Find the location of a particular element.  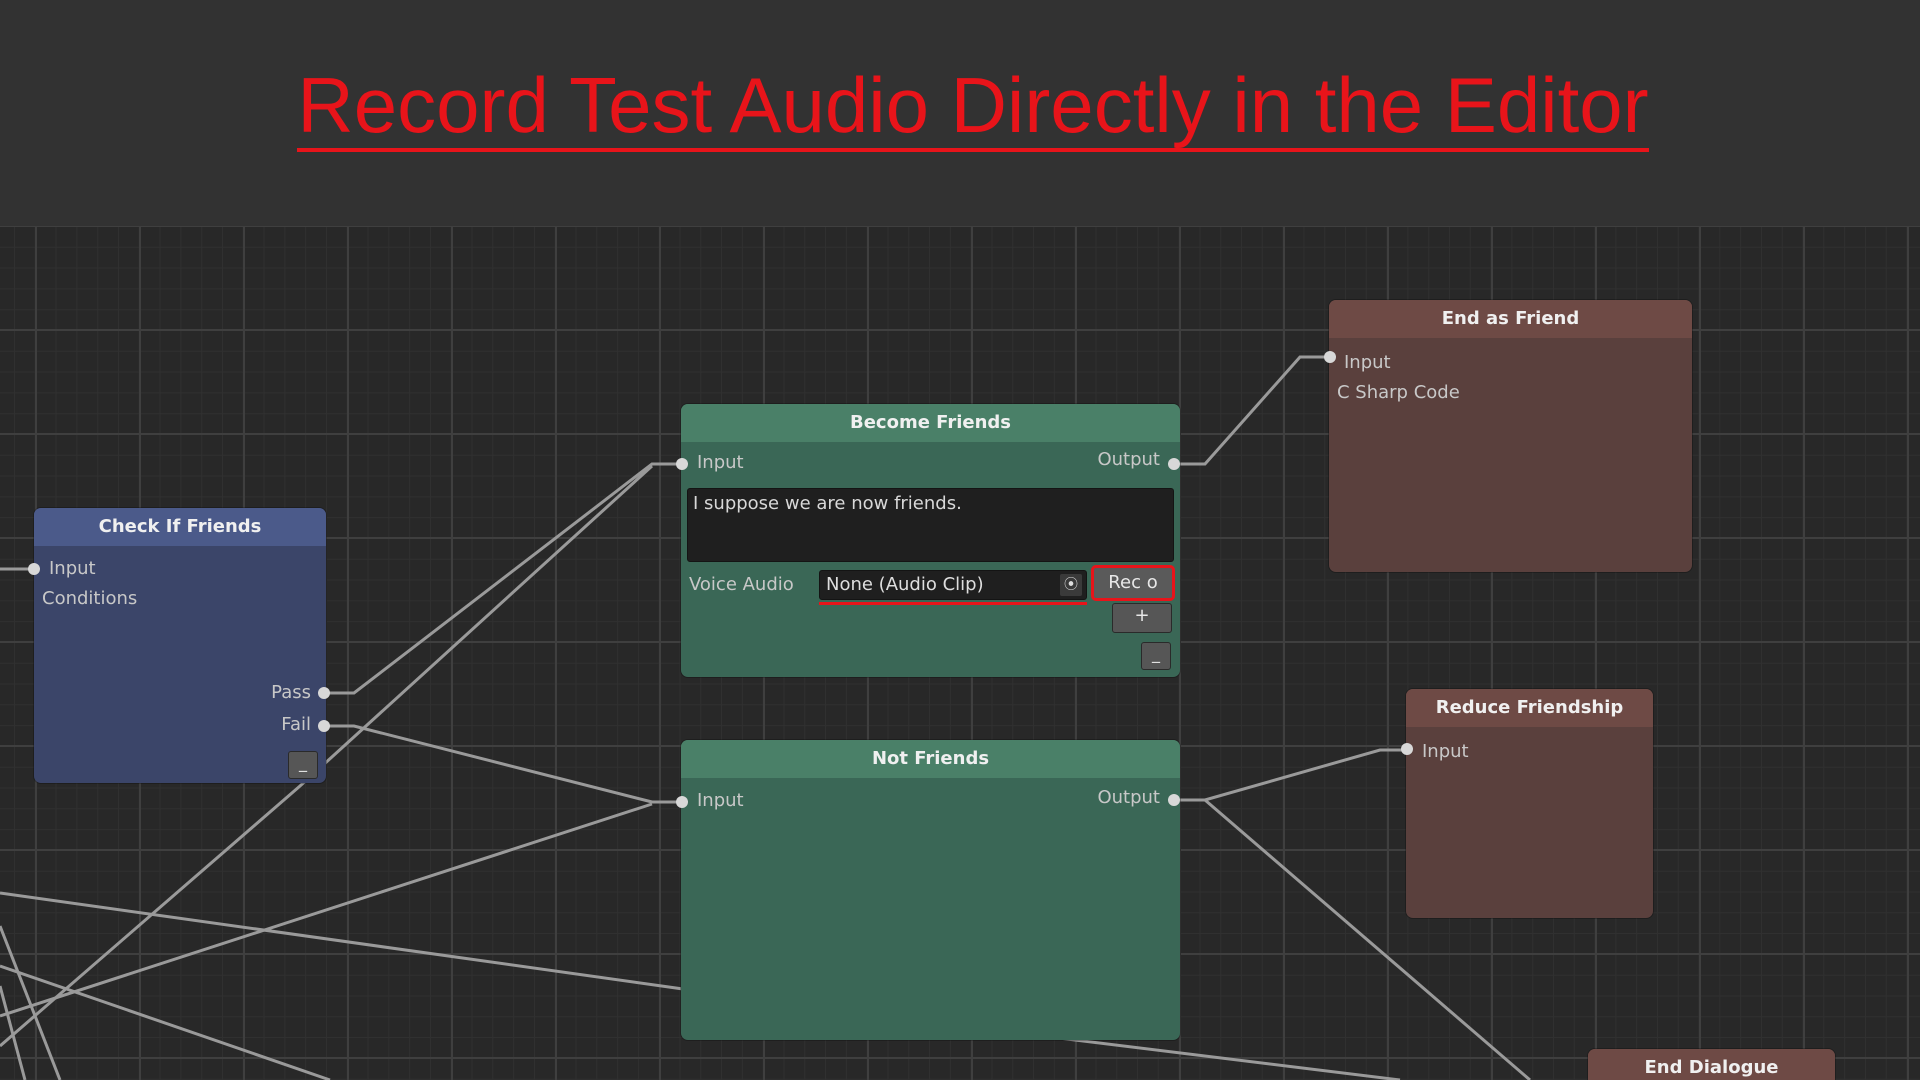

fail-port-label: Fail is located at coordinates (296, 724).